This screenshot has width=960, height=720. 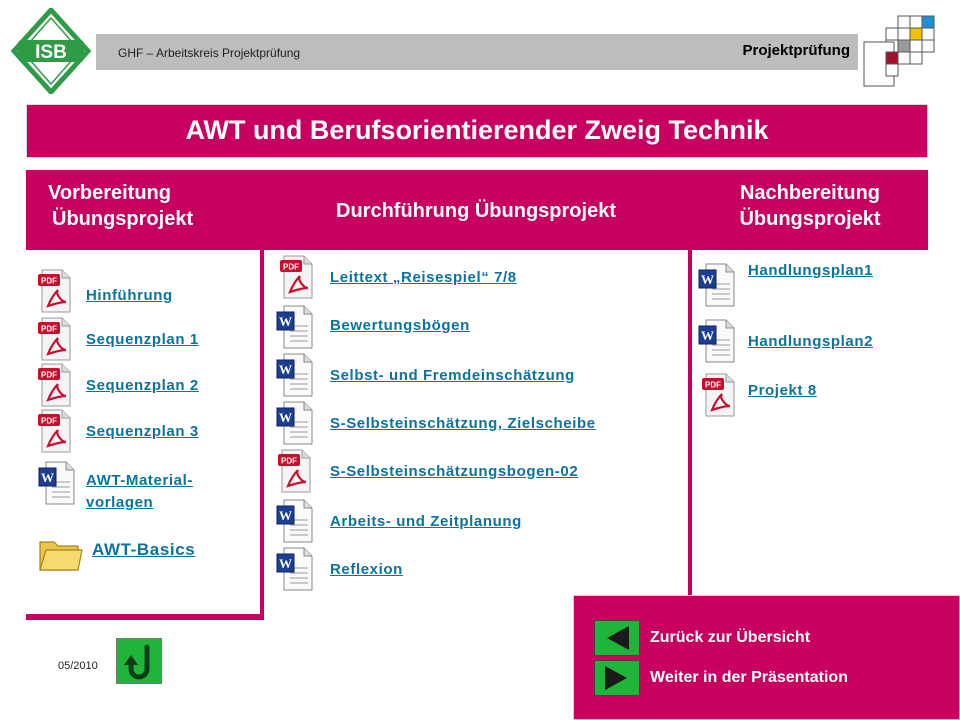 What do you see at coordinates (730, 638) in the screenshot?
I see `back-label: Zurück zur Übersicht` at bounding box center [730, 638].